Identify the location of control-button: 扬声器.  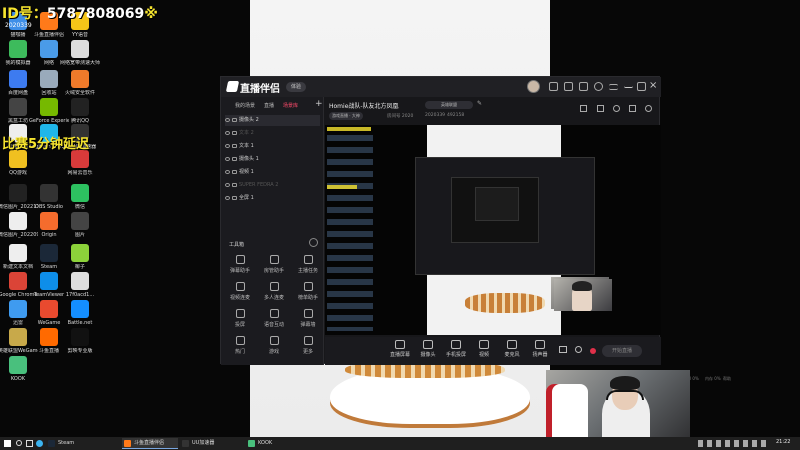
(540, 349).